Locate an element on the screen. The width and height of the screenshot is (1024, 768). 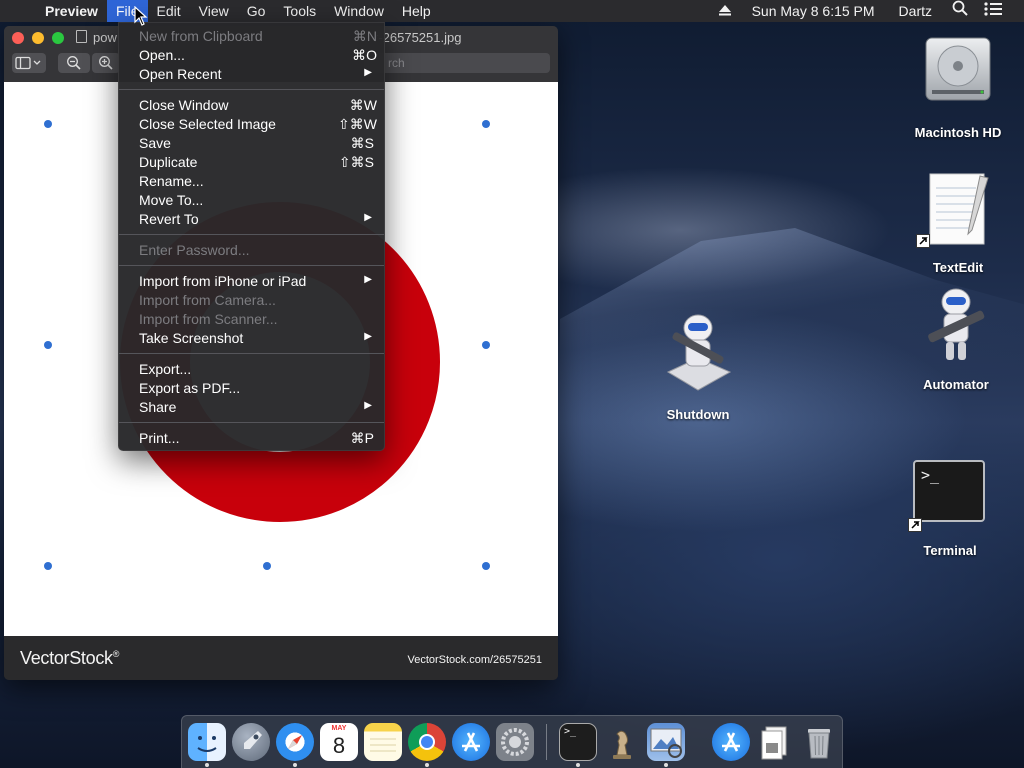
menu-item-share: Share ▶ is located at coordinates (251, 406).